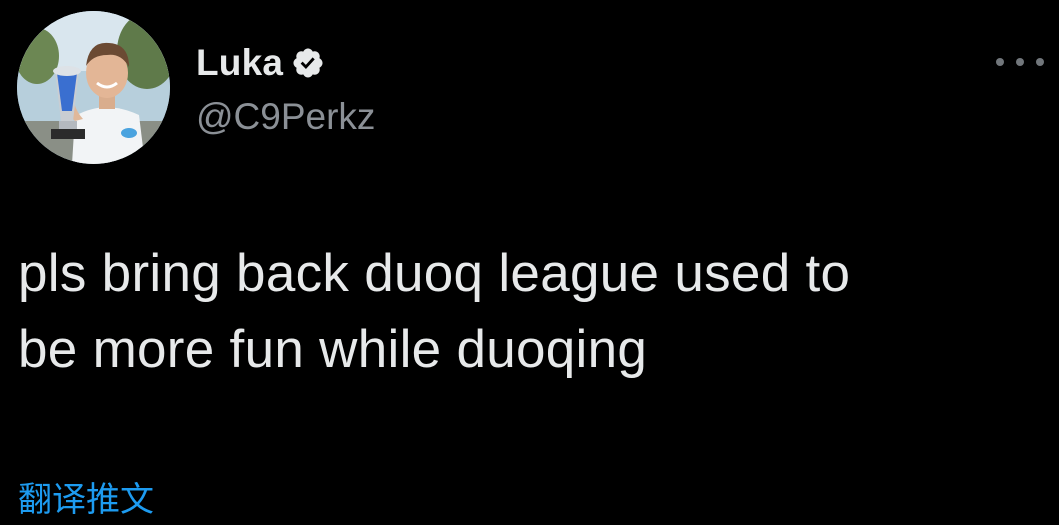  I want to click on author-handle: @C9Perkz, so click(285, 117).